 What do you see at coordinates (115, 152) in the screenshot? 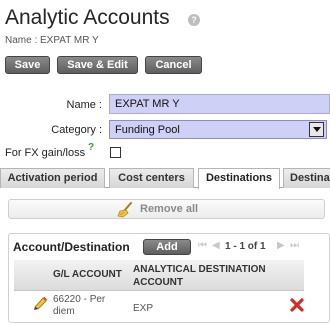
I see `fx-gain-loss-checkbox` at bounding box center [115, 152].